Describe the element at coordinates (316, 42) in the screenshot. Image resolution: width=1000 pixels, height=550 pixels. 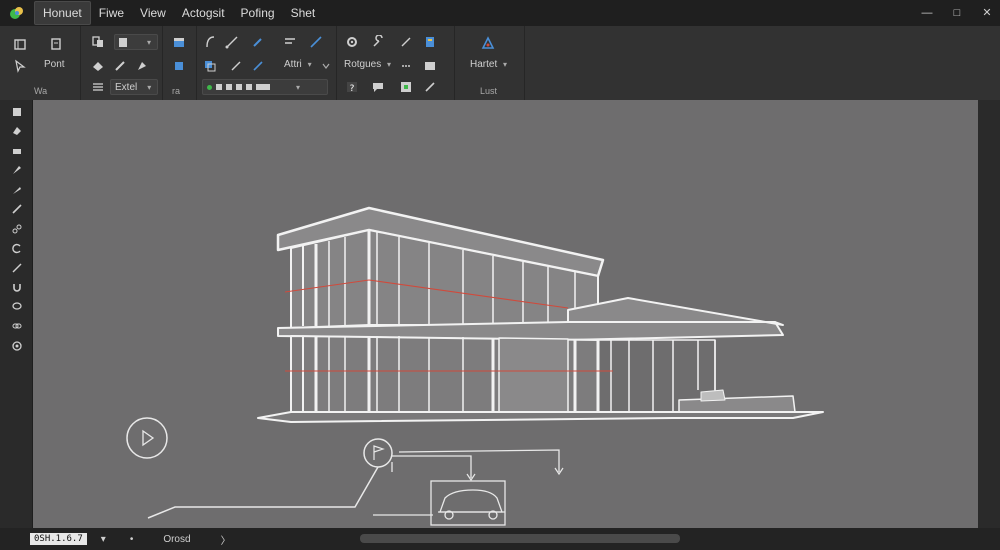
I see `measure-icon` at that location.